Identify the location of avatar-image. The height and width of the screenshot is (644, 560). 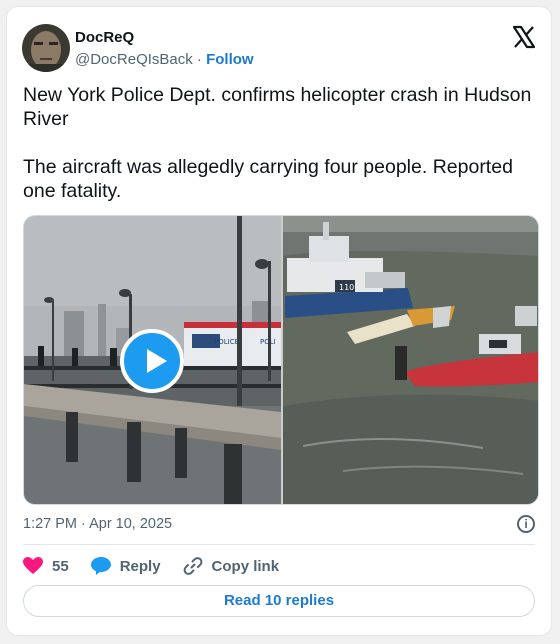
(46, 48).